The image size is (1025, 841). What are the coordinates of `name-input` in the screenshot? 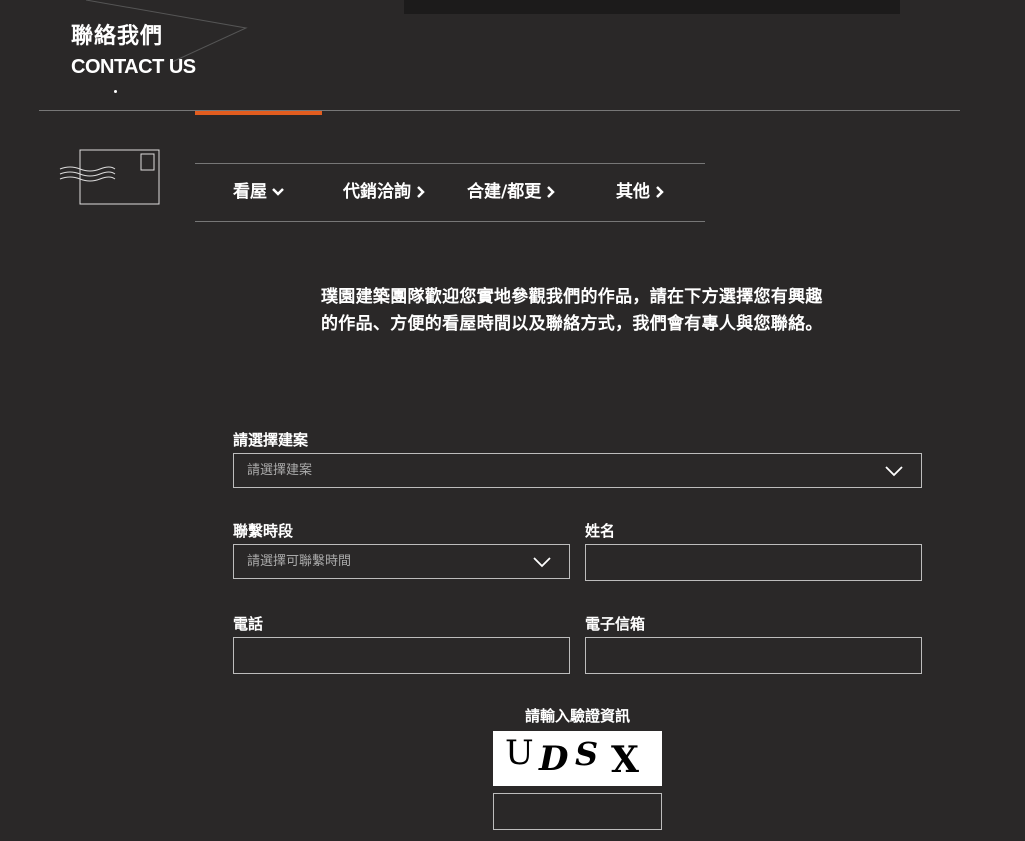 It's located at (753, 562).